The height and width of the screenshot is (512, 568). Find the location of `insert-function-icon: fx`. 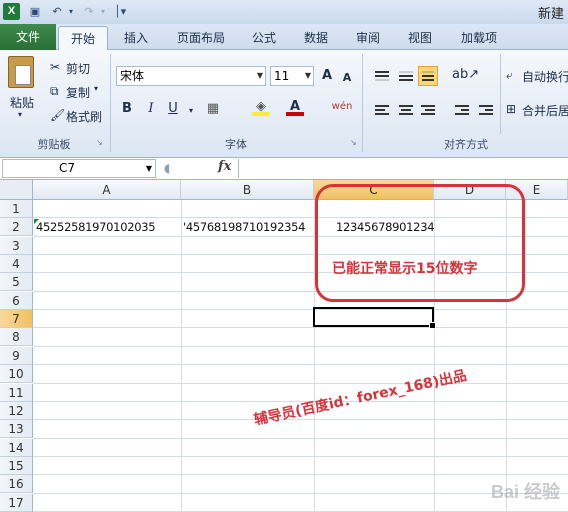

insert-function-icon: fx is located at coordinates (224, 166).